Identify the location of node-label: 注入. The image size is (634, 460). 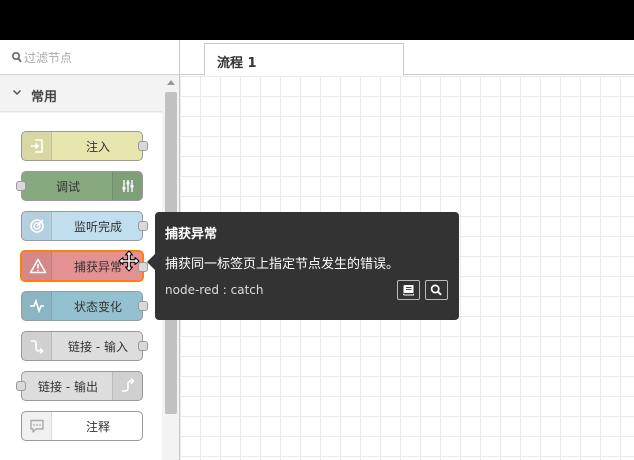
(97, 147).